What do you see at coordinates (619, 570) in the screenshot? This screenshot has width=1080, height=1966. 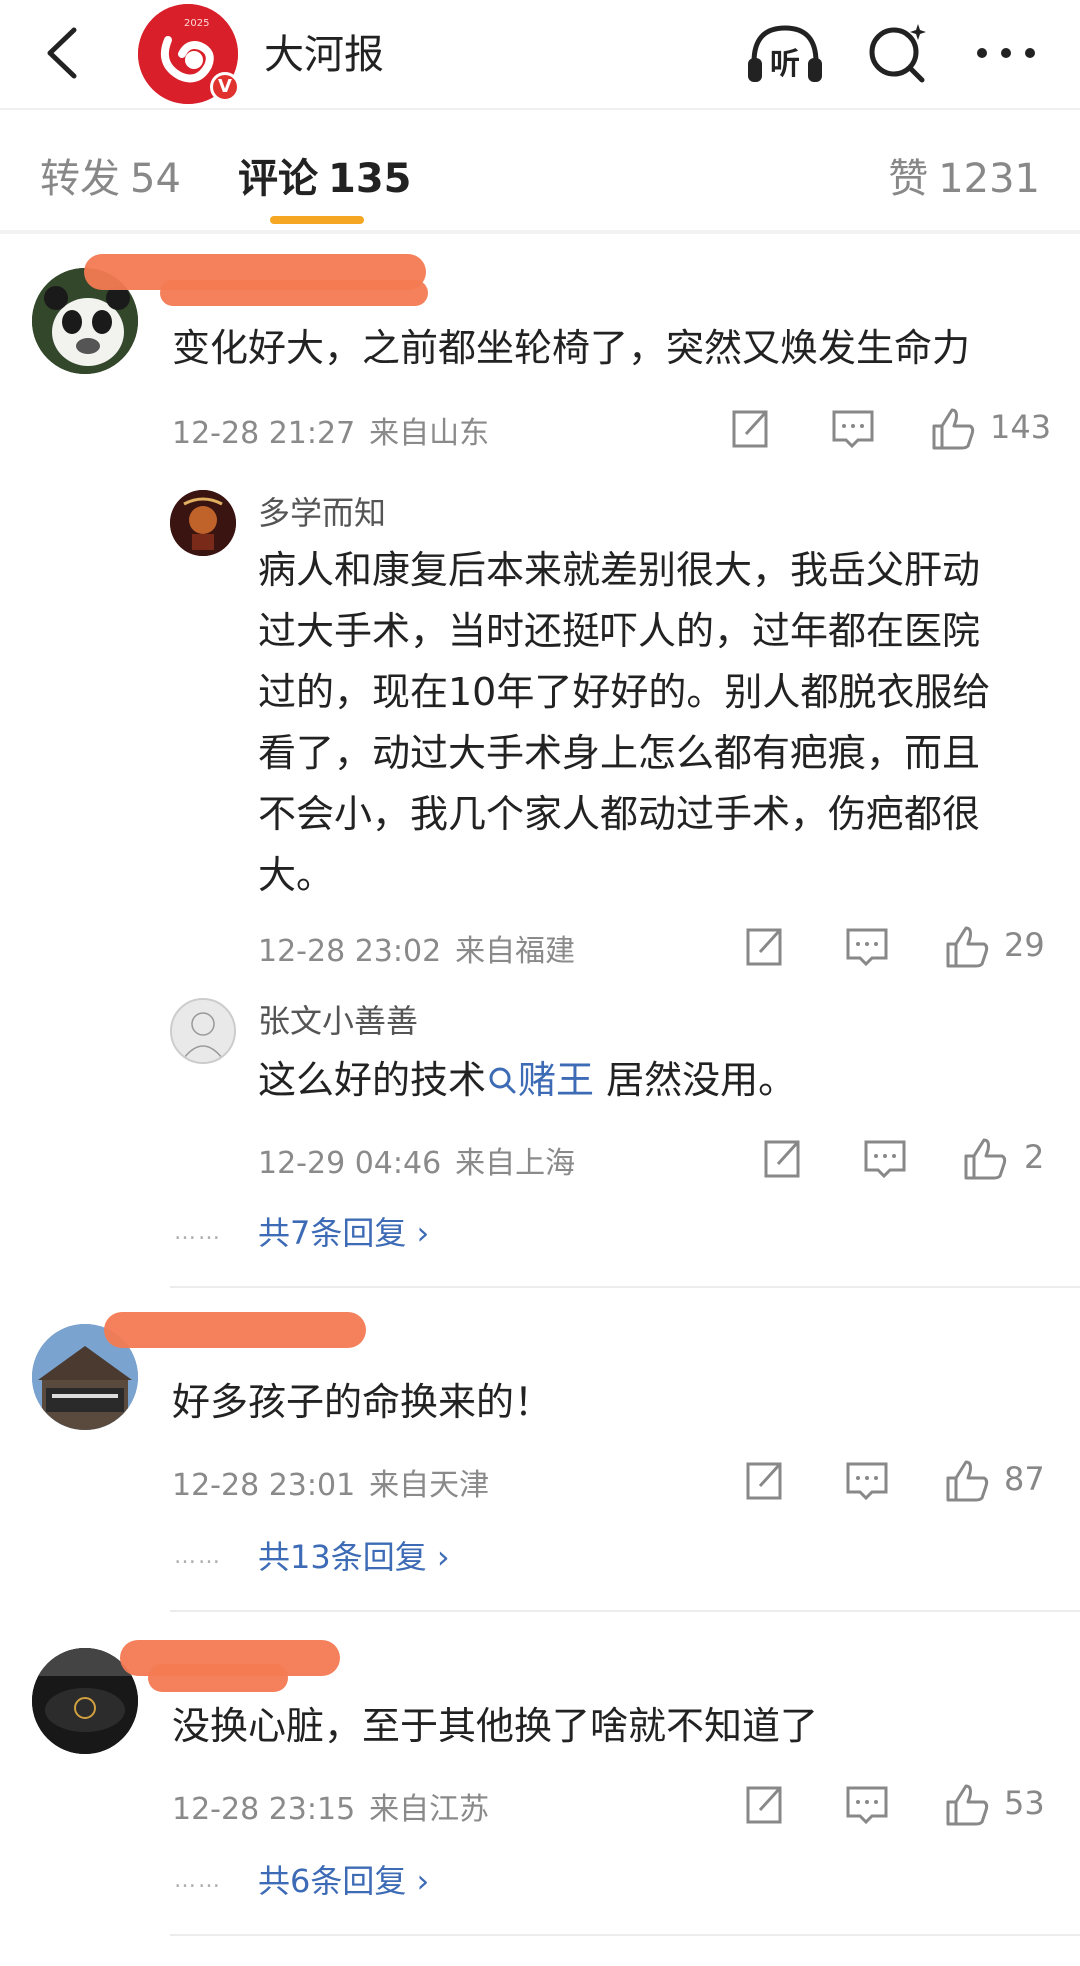 I see `reply-text-line: 病人和康复后本来就差别很大，我岳父肝动` at bounding box center [619, 570].